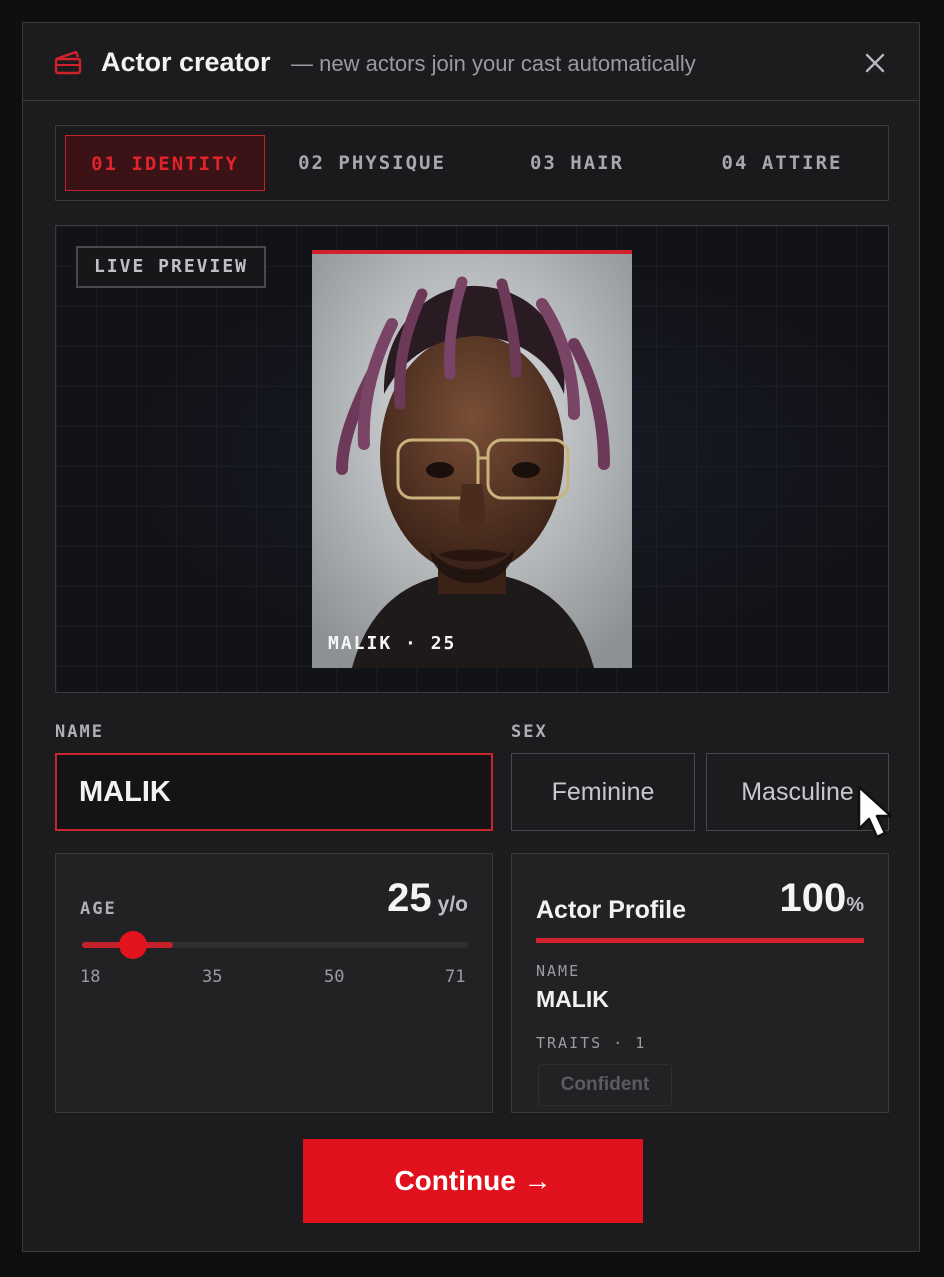 The height and width of the screenshot is (1277, 944). Describe the element at coordinates (68, 62) in the screenshot. I see `clapperboard-icon` at that location.